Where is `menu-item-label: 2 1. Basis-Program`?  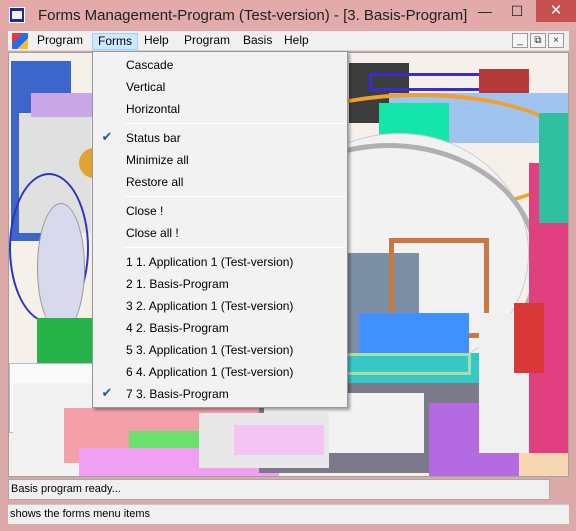
menu-item-label: 2 1. Basis-Program is located at coordinates (177, 284).